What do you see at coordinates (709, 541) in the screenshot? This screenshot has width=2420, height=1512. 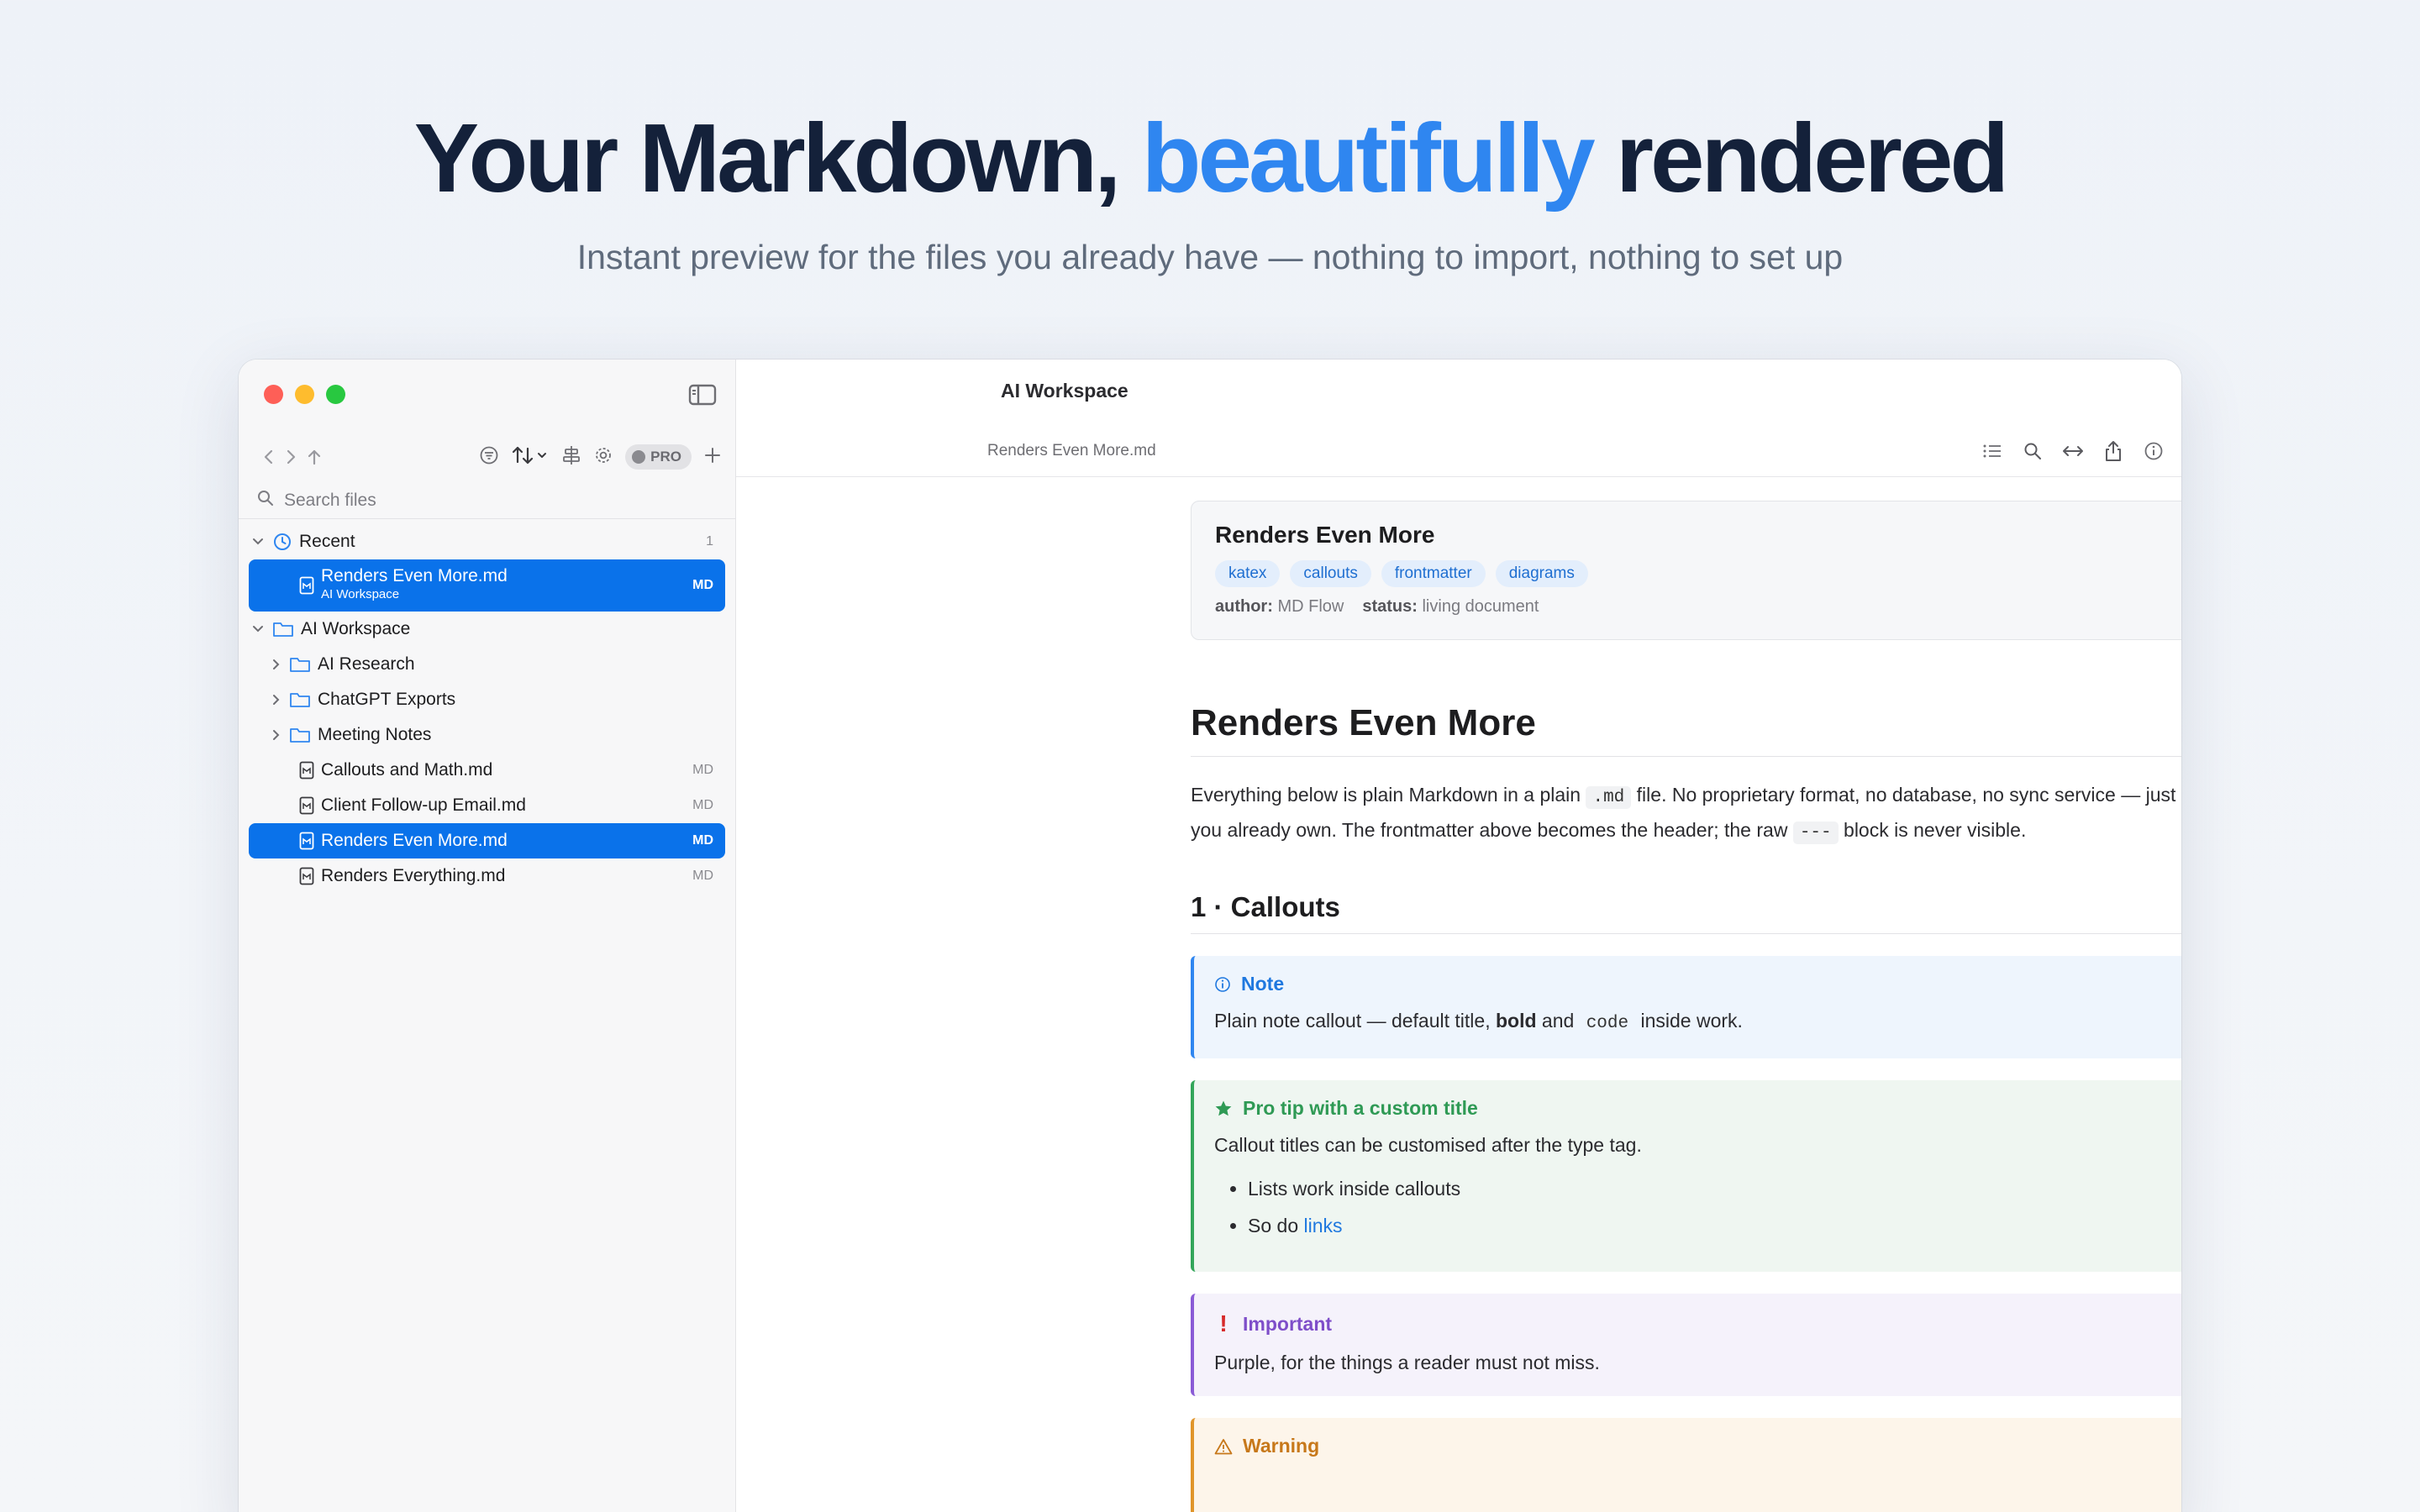 I see `recent-count: 1` at bounding box center [709, 541].